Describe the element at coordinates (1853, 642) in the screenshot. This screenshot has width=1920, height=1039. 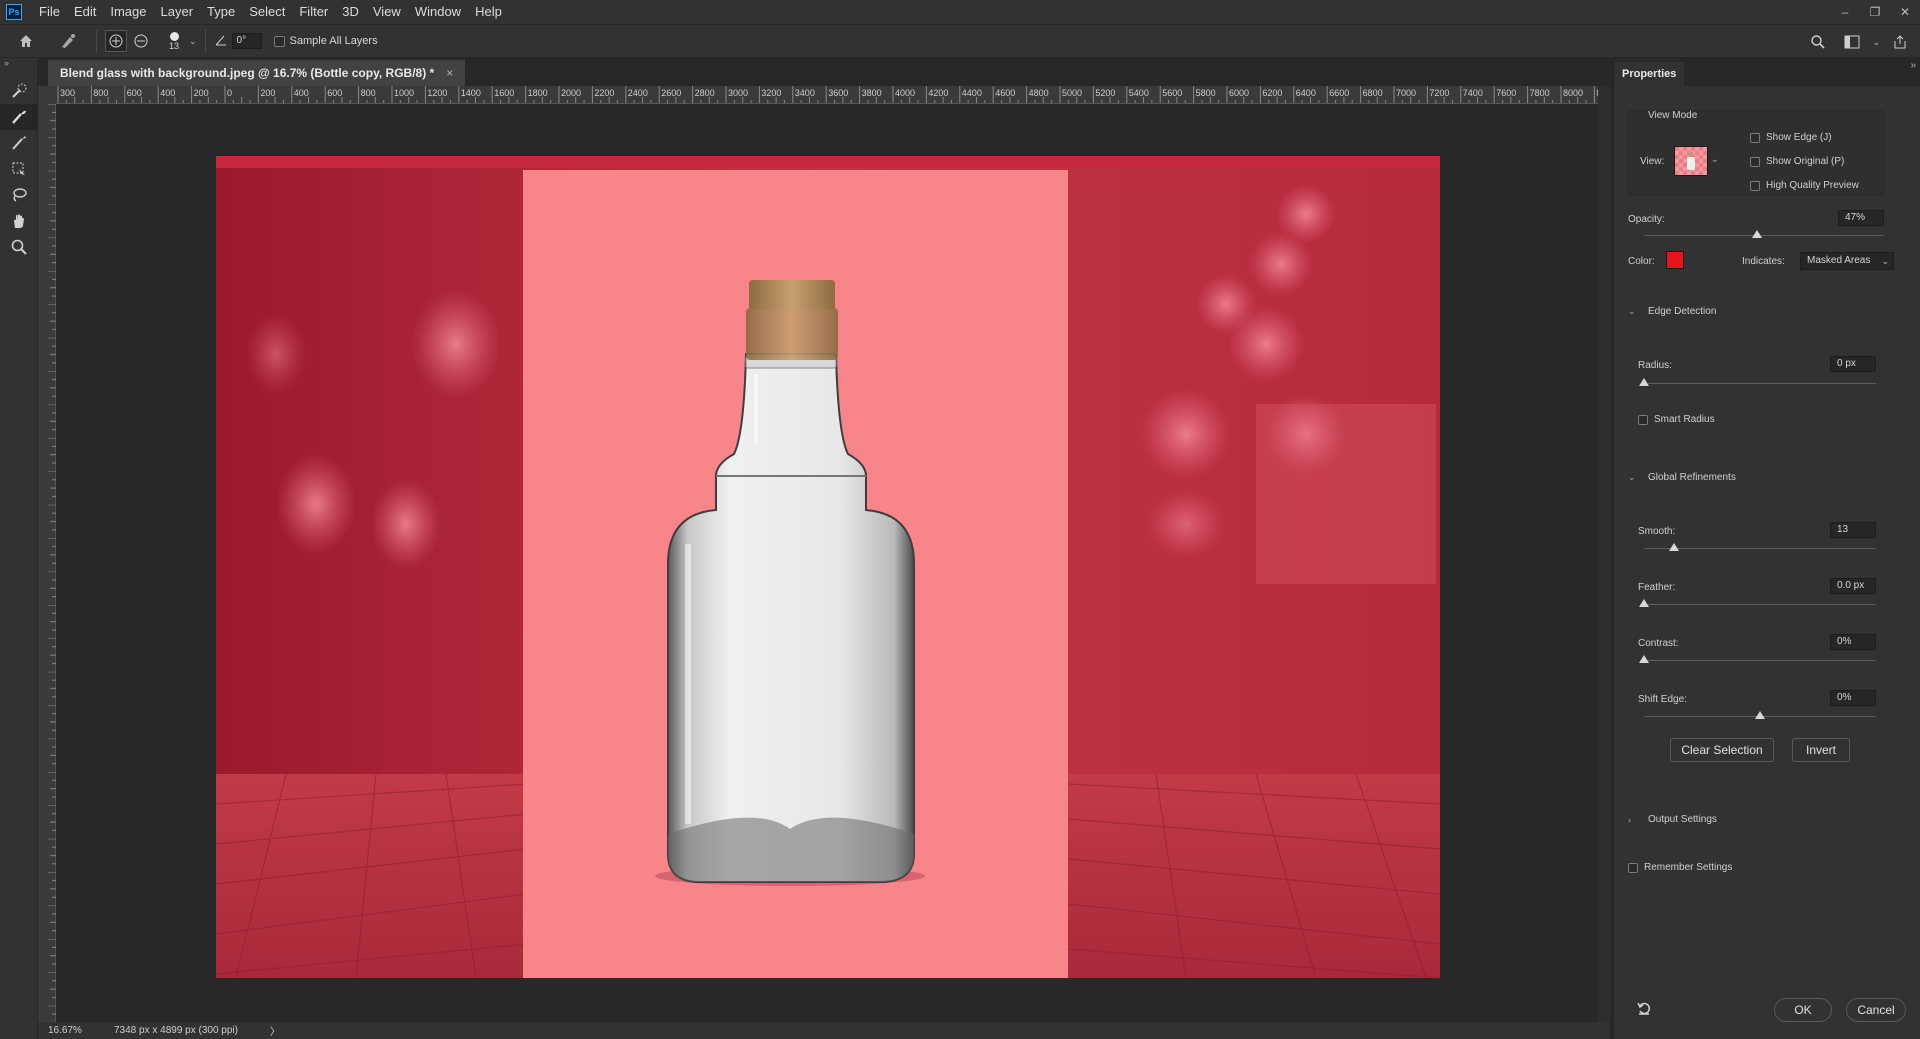
I see `contrast-input: 0%` at that location.